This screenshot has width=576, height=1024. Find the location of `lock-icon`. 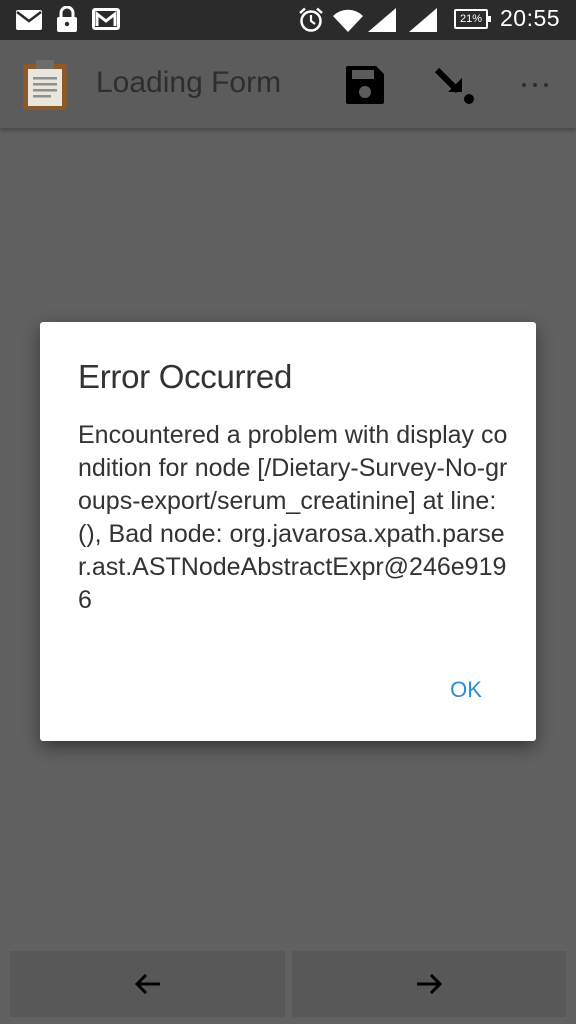

lock-icon is located at coordinates (67, 19).